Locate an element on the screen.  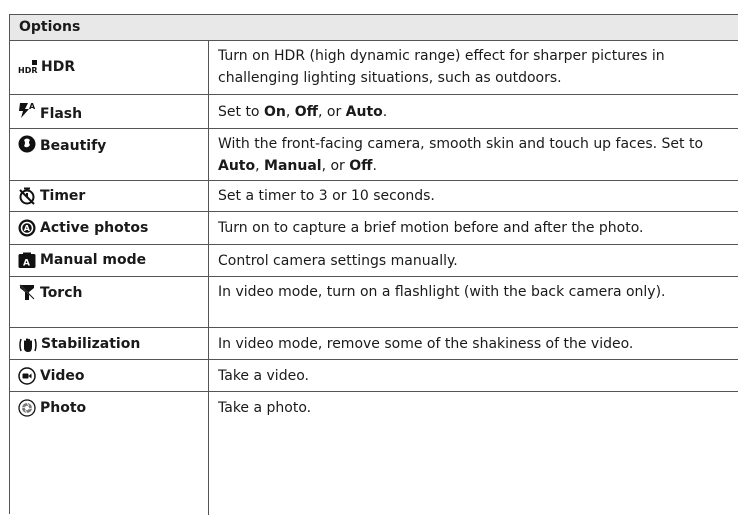
table-header: Options is located at coordinates (374, 28).